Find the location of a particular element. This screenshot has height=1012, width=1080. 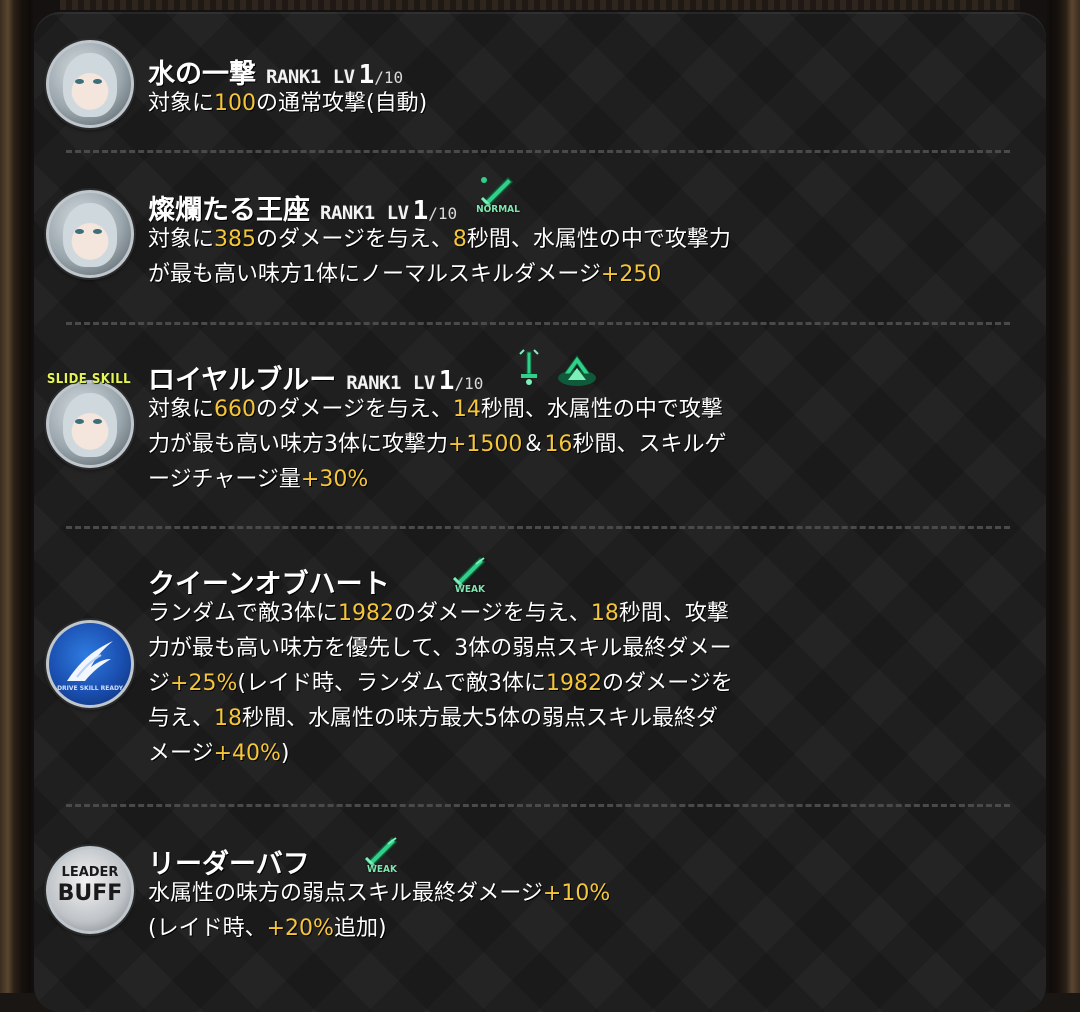

drive-skill-icon: DRIVE SKILL READY is located at coordinates (90, 664).